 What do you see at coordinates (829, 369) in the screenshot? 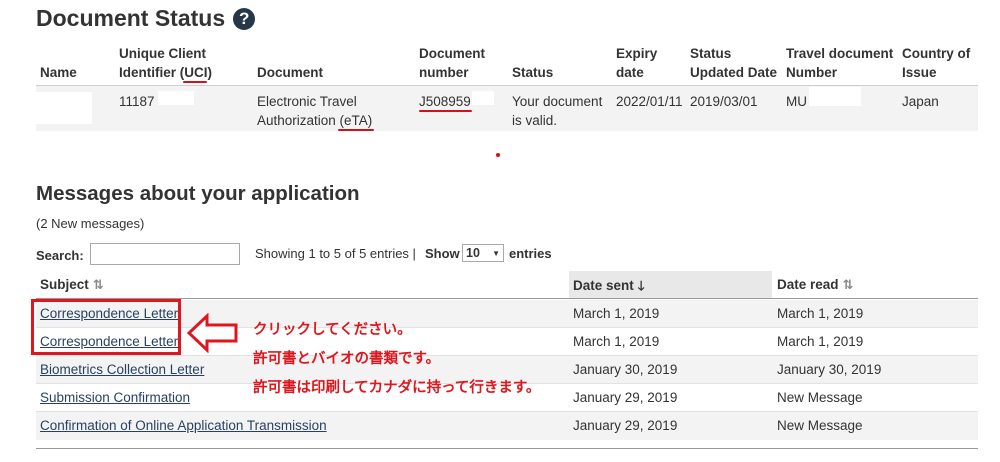
I see `date-read: January 30, 2019` at bounding box center [829, 369].